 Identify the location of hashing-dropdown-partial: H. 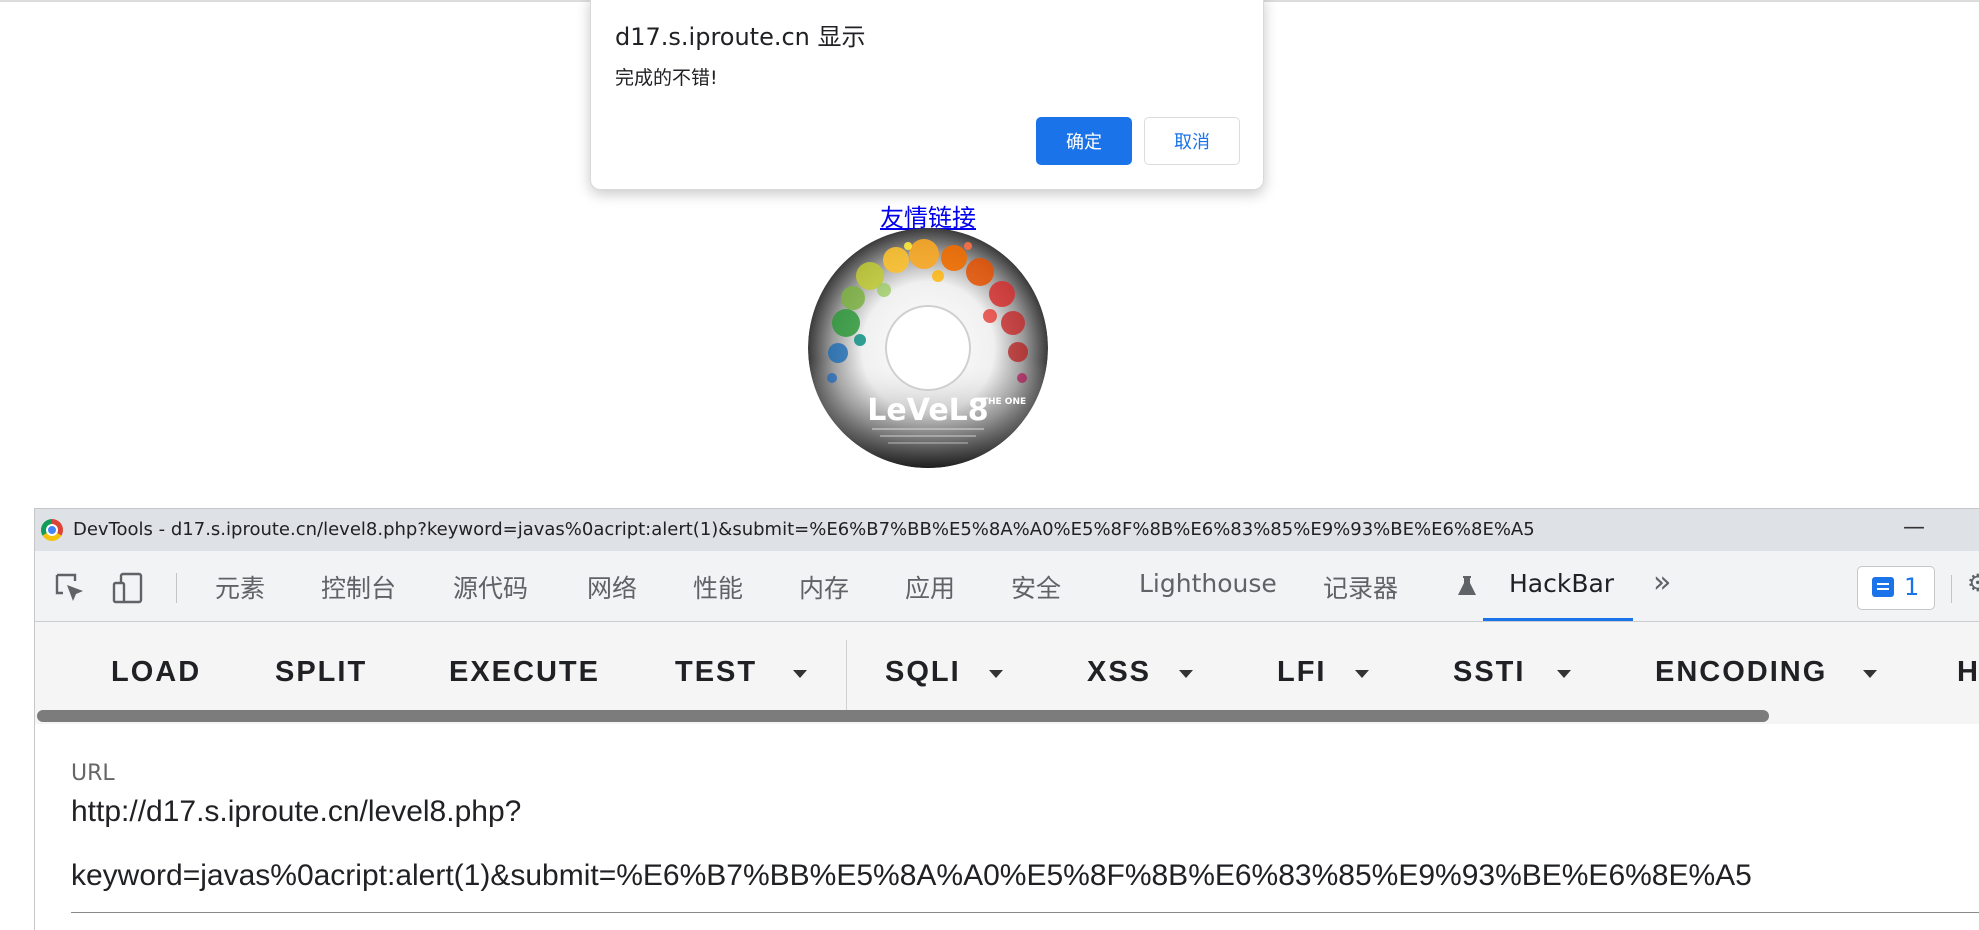
(1968, 672).